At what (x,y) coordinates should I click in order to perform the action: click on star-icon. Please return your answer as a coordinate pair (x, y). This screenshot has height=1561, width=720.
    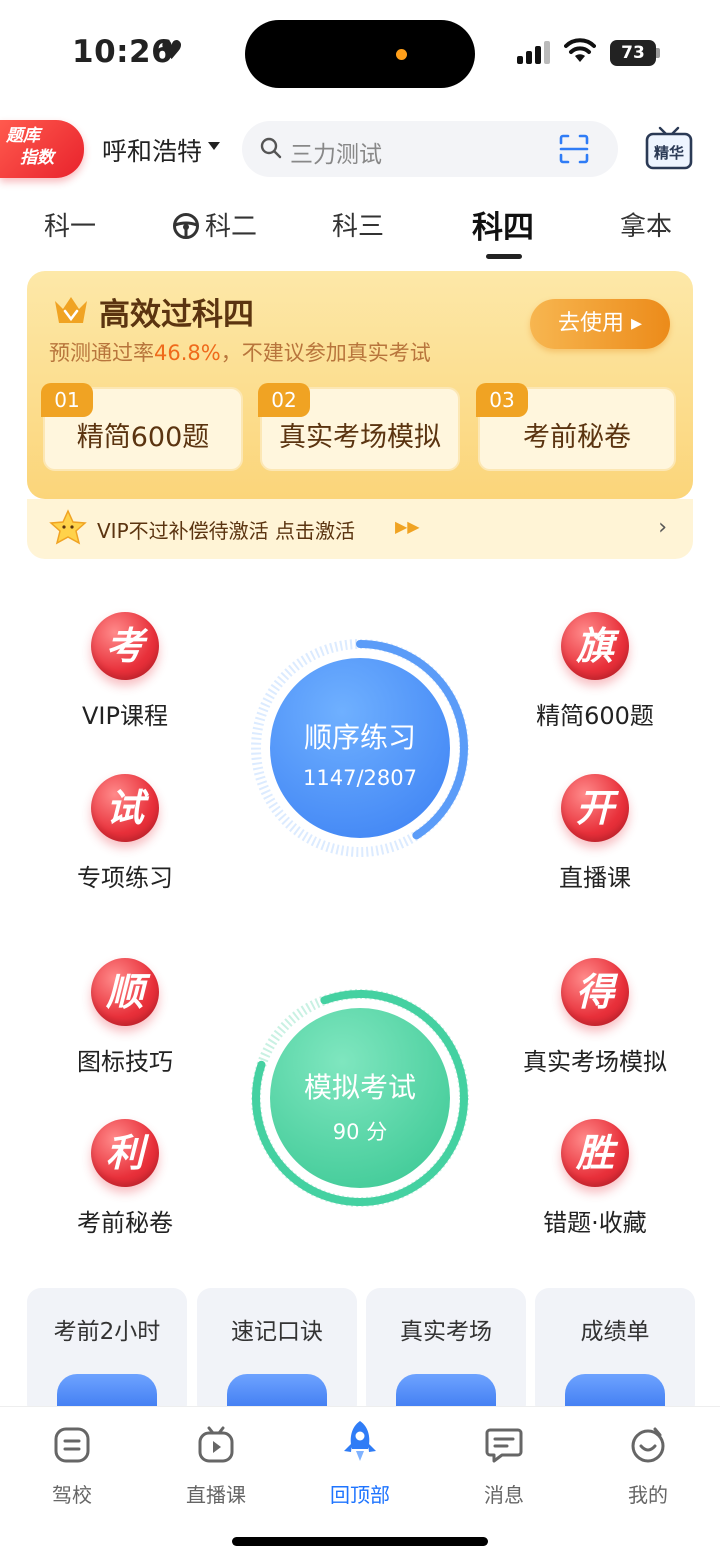
    Looking at the image, I should click on (68, 527).